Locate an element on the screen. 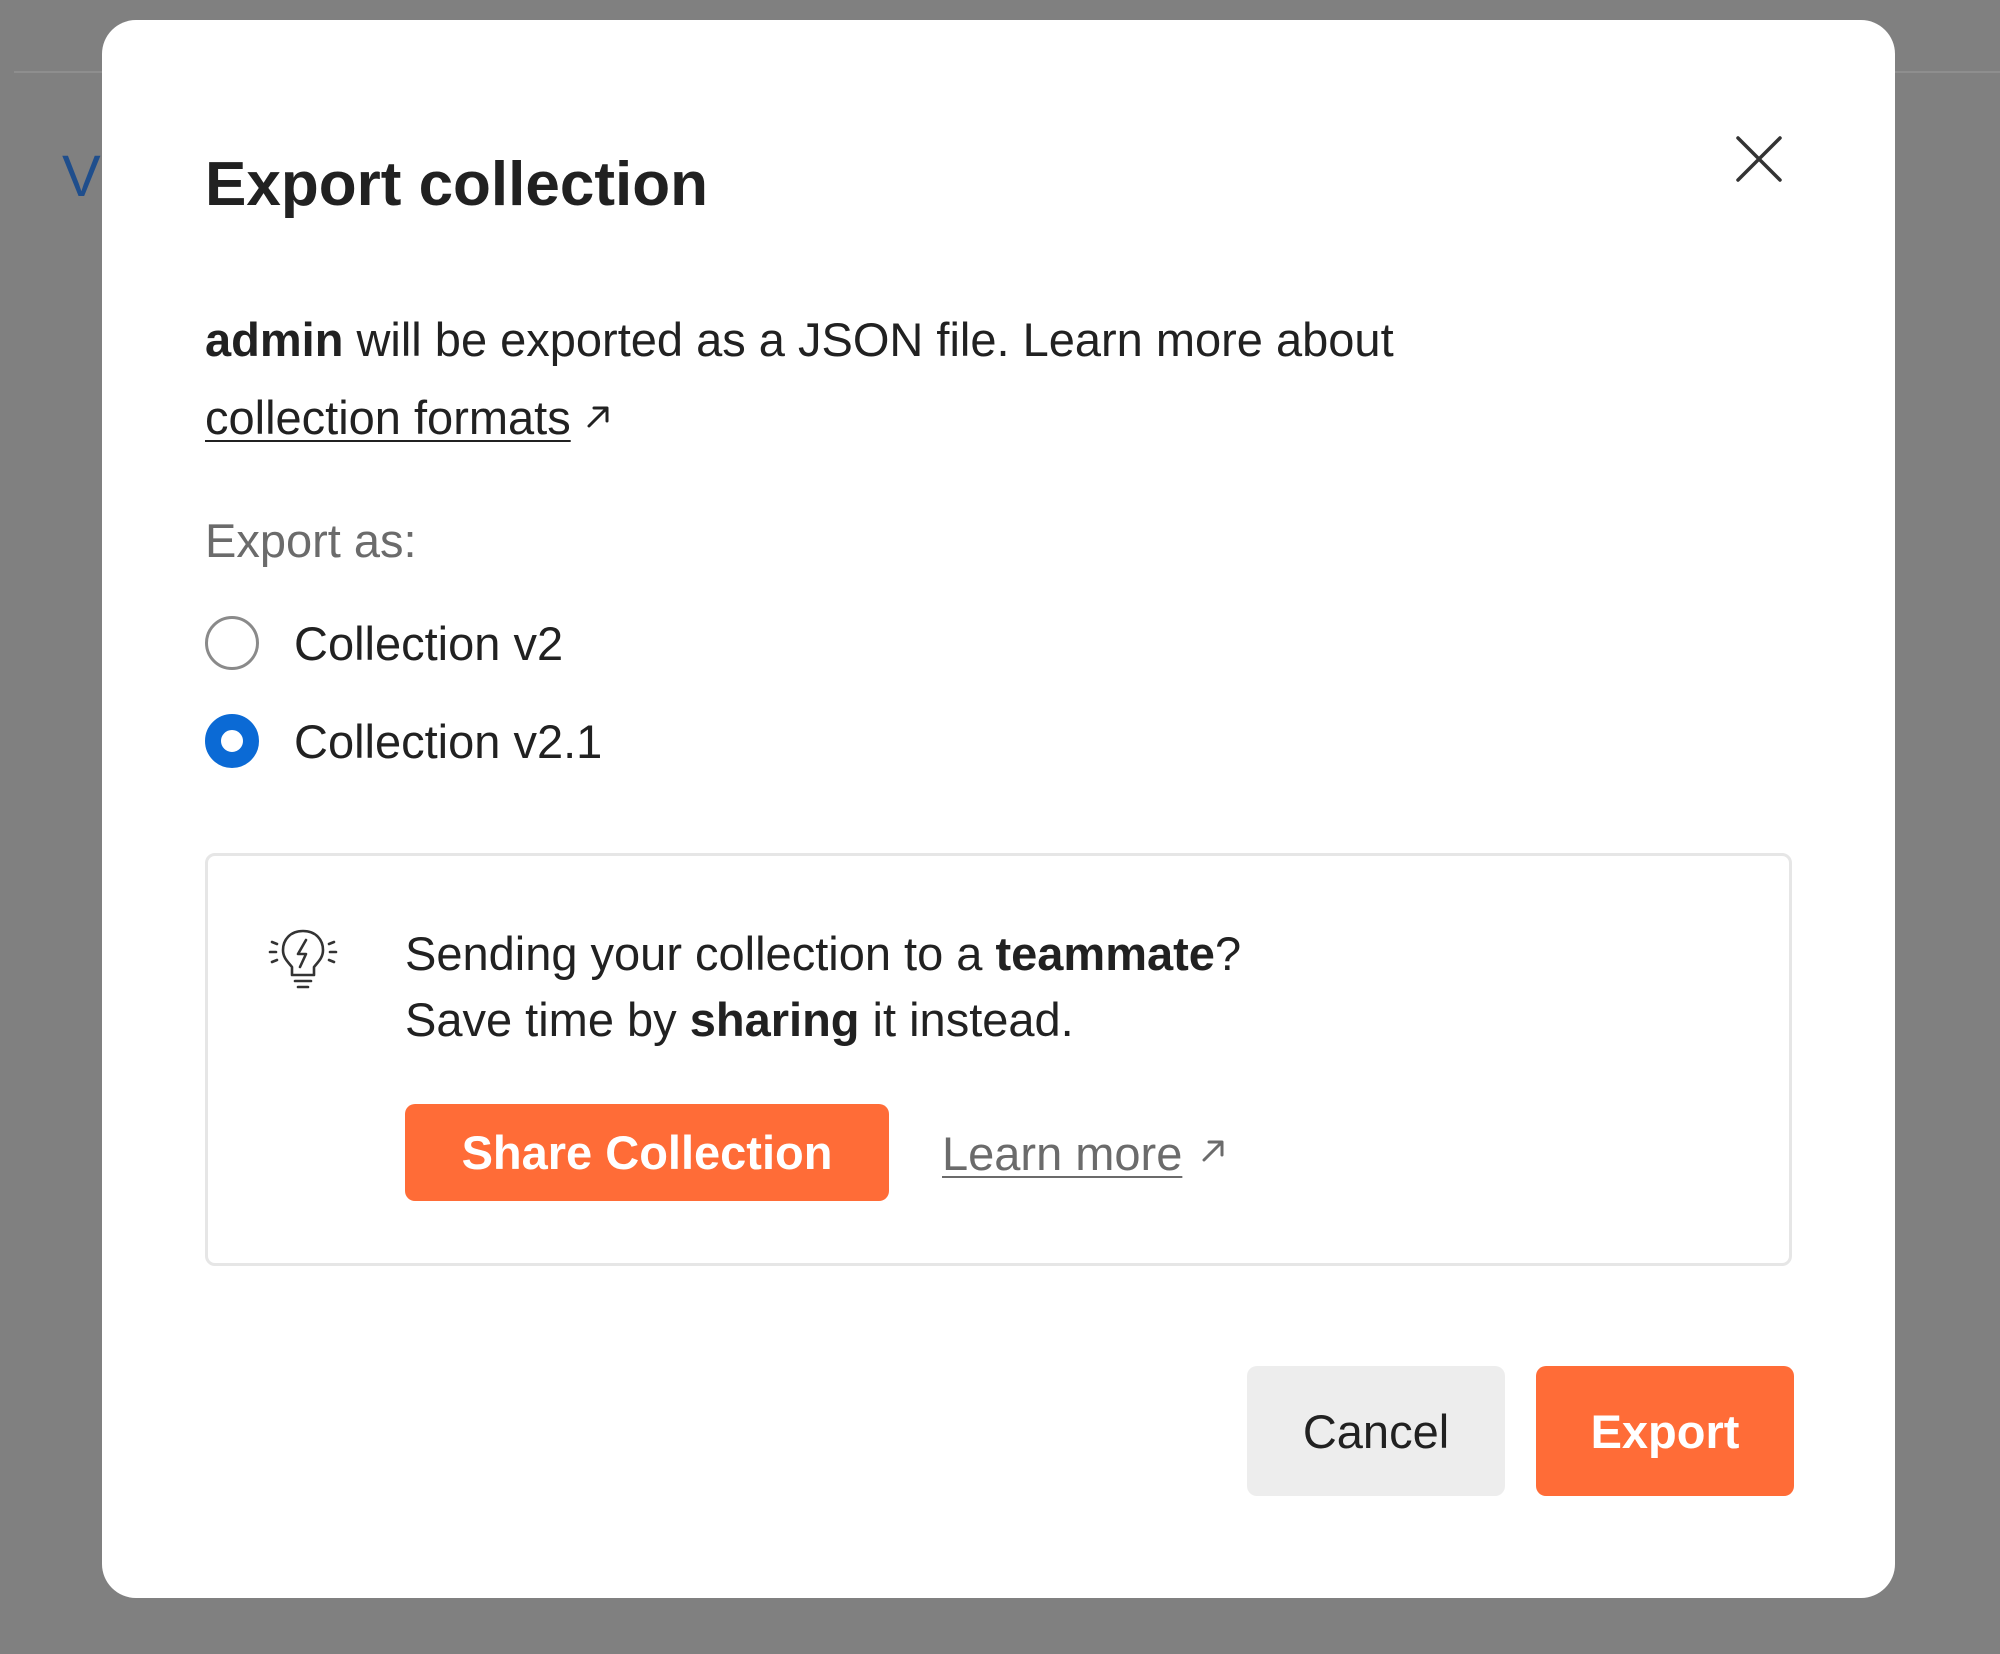  tip-text: it instead. is located at coordinates (966, 1019).